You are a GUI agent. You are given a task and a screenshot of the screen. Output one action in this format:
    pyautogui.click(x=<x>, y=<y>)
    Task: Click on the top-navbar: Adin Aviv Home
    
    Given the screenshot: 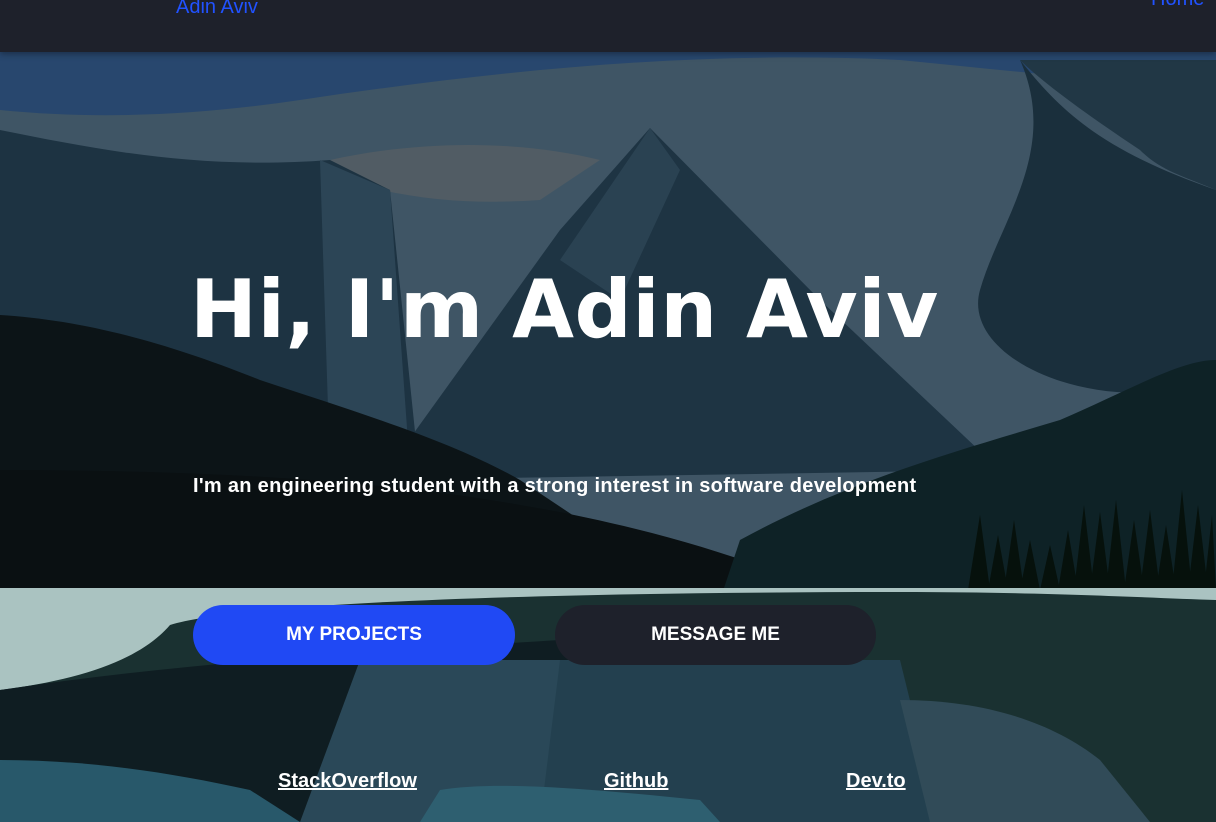 What is the action you would take?
    pyautogui.click(x=608, y=26)
    